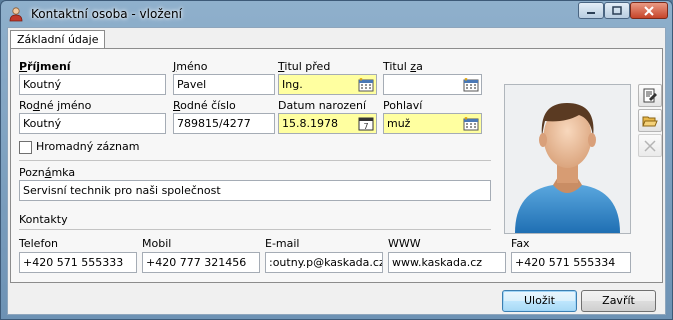 The height and width of the screenshot is (320, 673). I want to click on open-photo-button, so click(650, 120).